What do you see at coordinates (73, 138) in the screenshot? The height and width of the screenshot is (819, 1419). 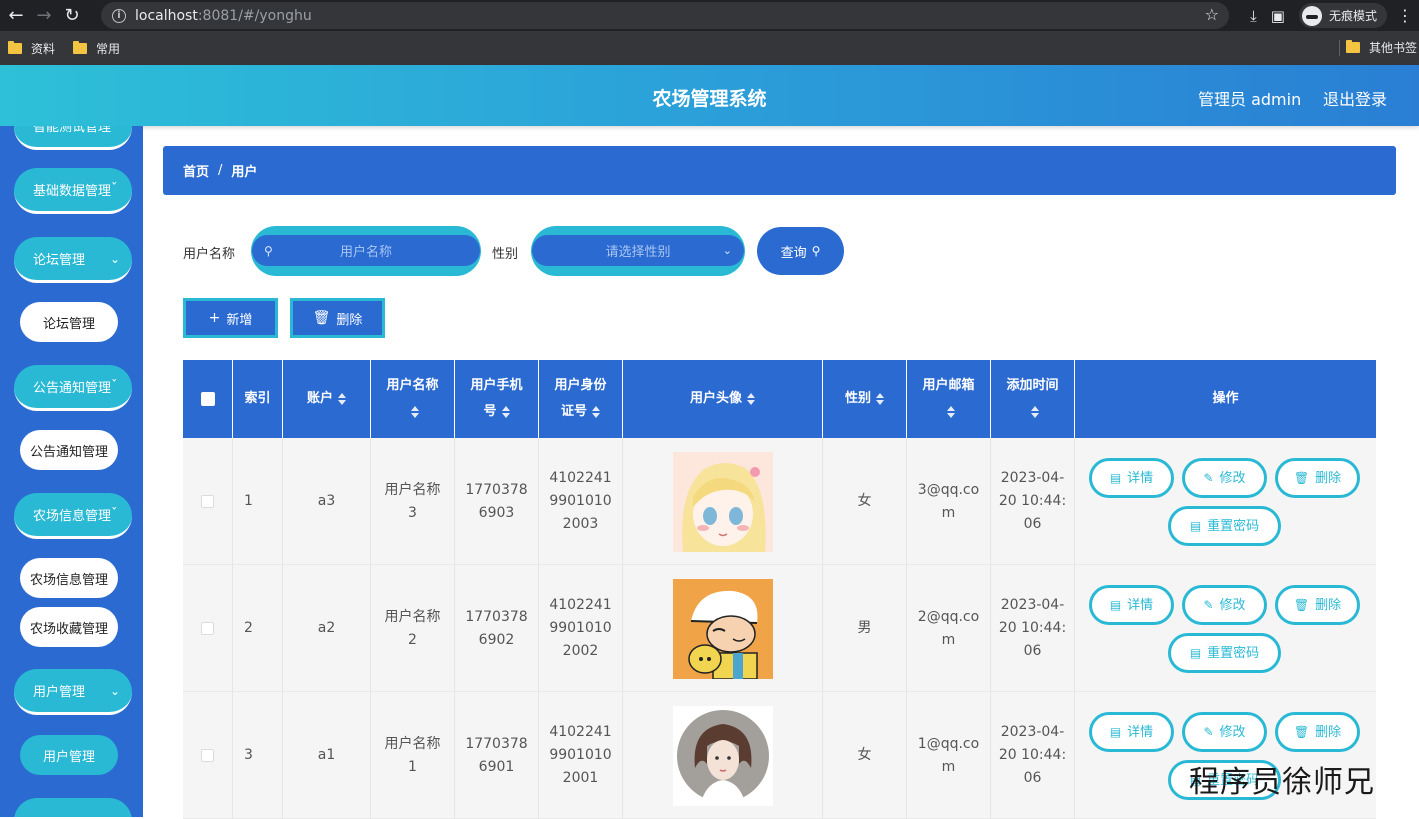 I see `sidebar-group-partial: 智能测试管理` at bounding box center [73, 138].